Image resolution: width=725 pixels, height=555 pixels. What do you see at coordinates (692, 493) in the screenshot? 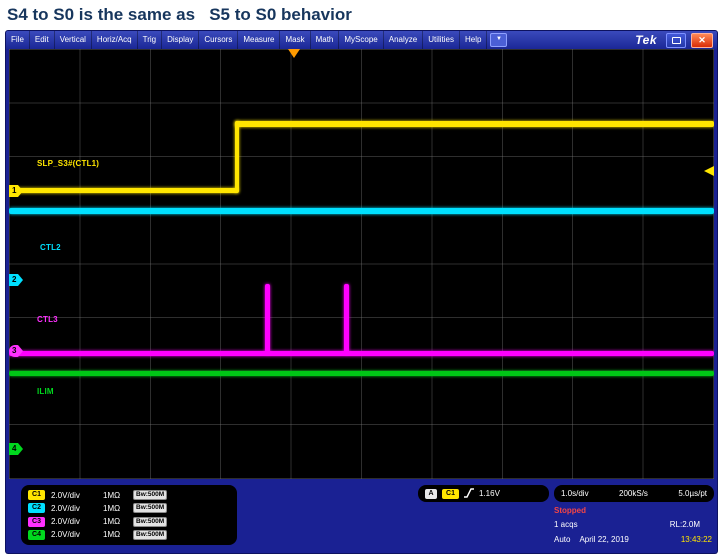
I see `sample-resolution: 5.0µs/pt` at bounding box center [692, 493].